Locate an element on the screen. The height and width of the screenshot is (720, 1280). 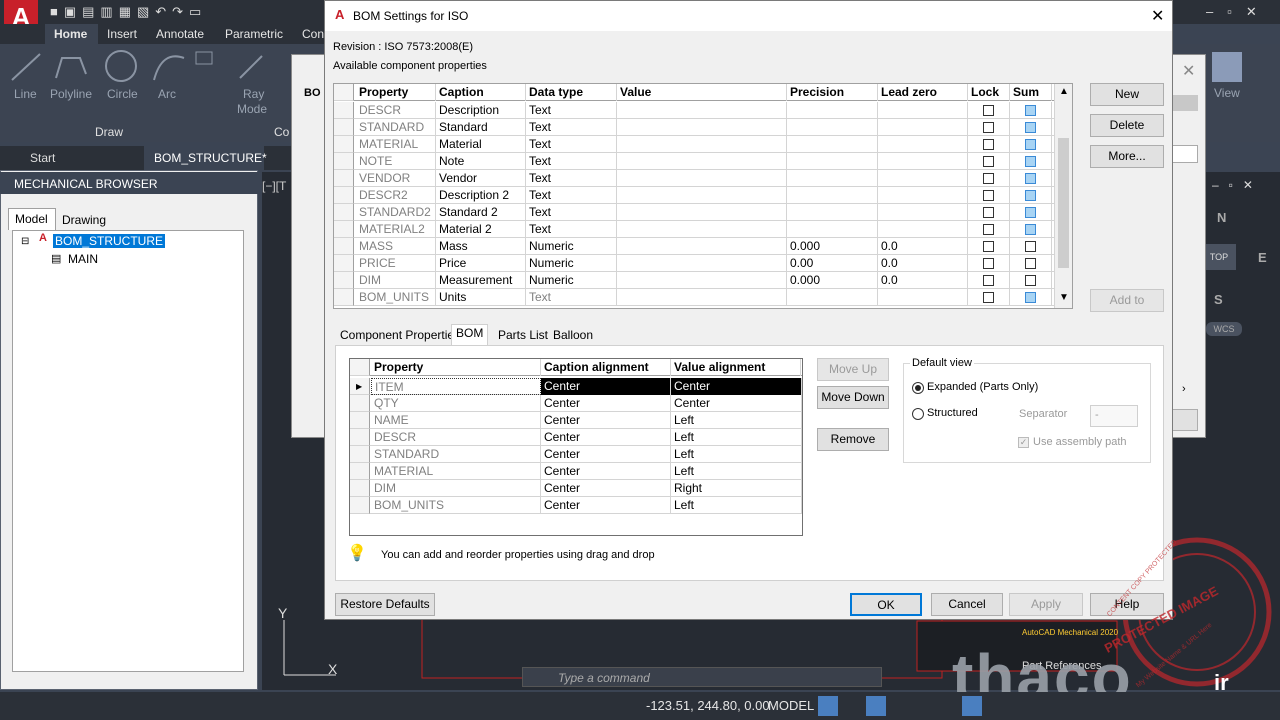
bom-row: DIM Center Right is located at coordinates (576, 488).